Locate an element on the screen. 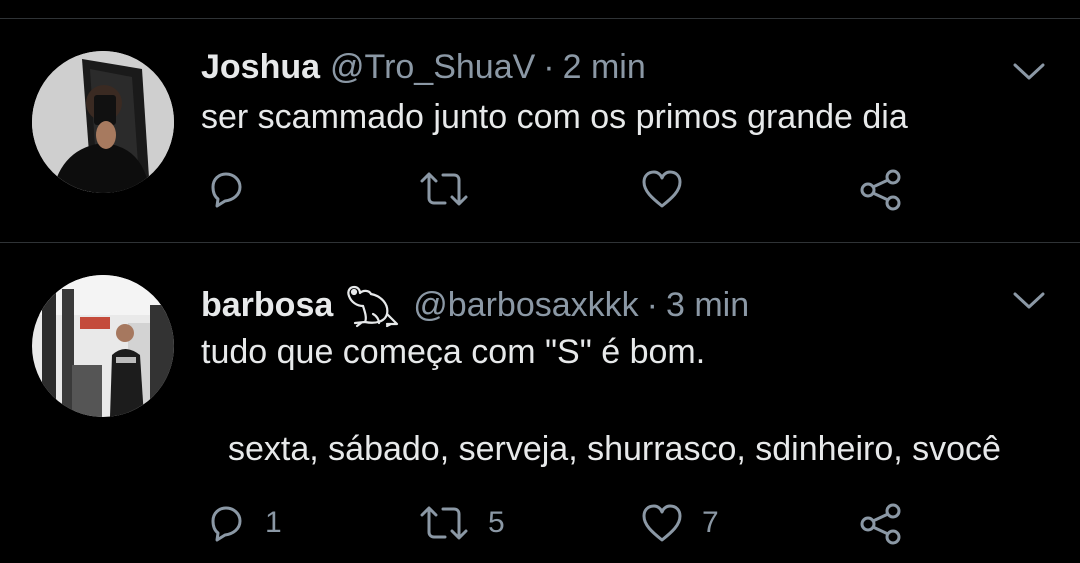 This screenshot has height=563, width=1080. reply-button is located at coordinates (235, 189).